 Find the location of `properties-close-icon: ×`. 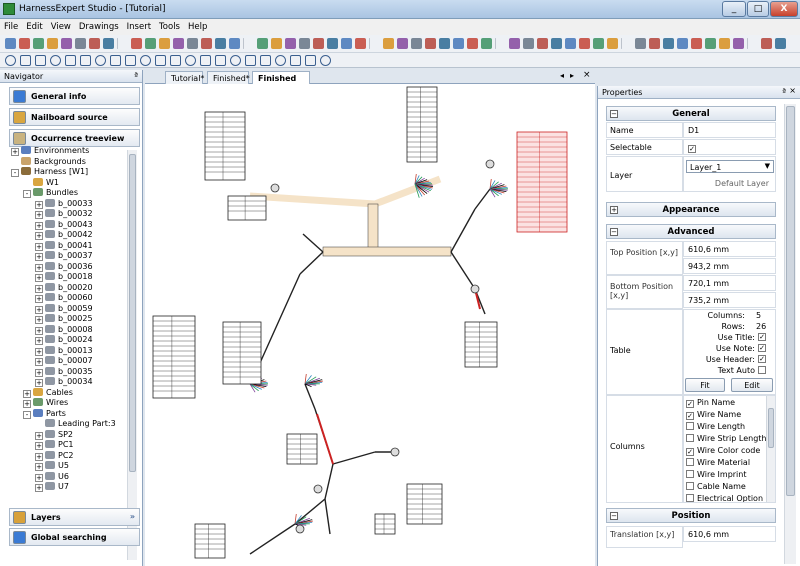

properties-close-icon: × is located at coordinates (792, 90).